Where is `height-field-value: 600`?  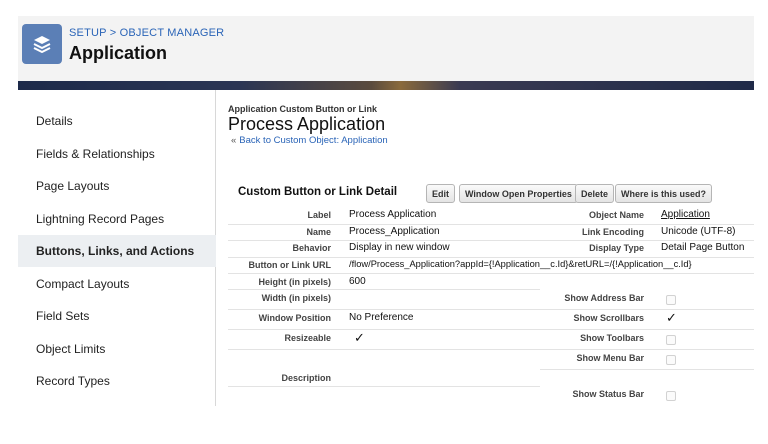
height-field-value: 600 is located at coordinates (357, 281).